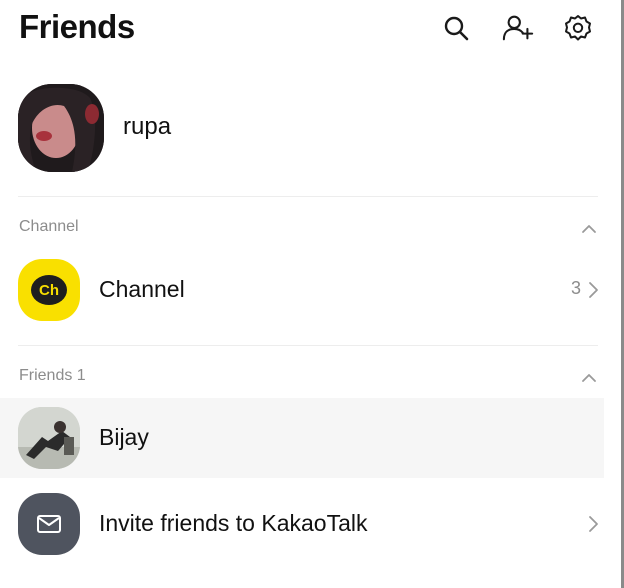 The width and height of the screenshot is (624, 588). I want to click on mail-icon, so click(49, 524).